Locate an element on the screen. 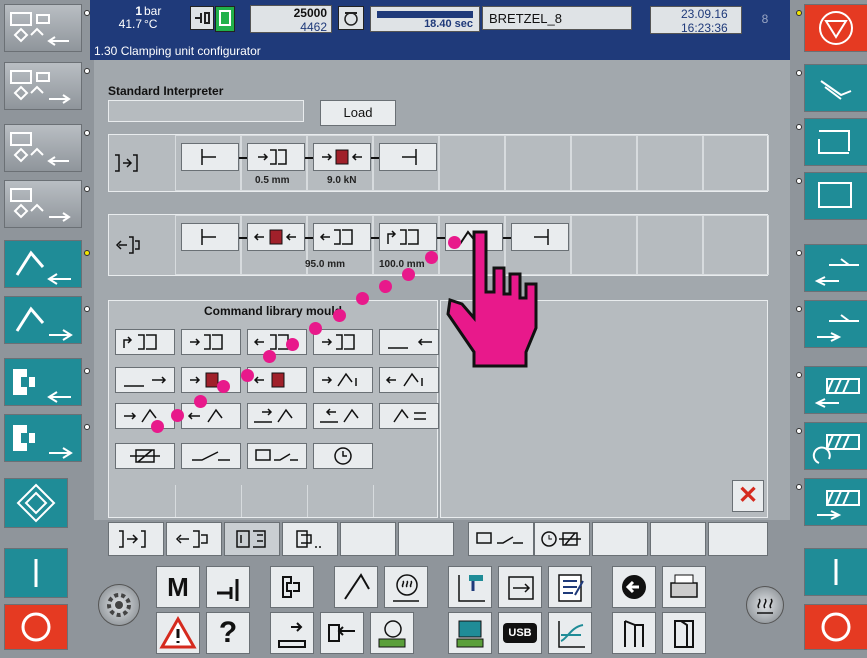 The width and height of the screenshot is (867, 658). library-open-release is located at coordinates (277, 380).